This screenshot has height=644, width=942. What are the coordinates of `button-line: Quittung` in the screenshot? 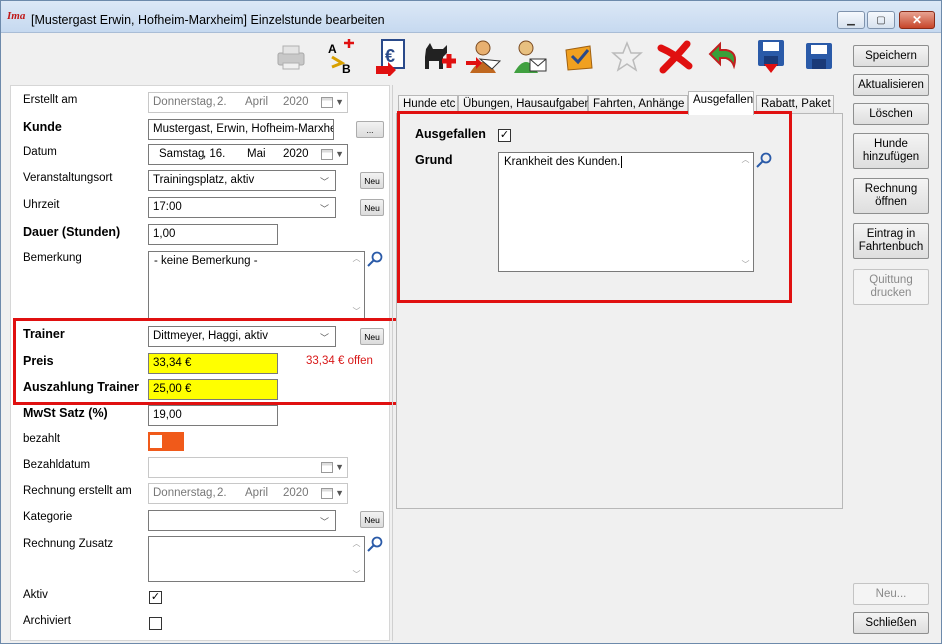 It's located at (891, 280).